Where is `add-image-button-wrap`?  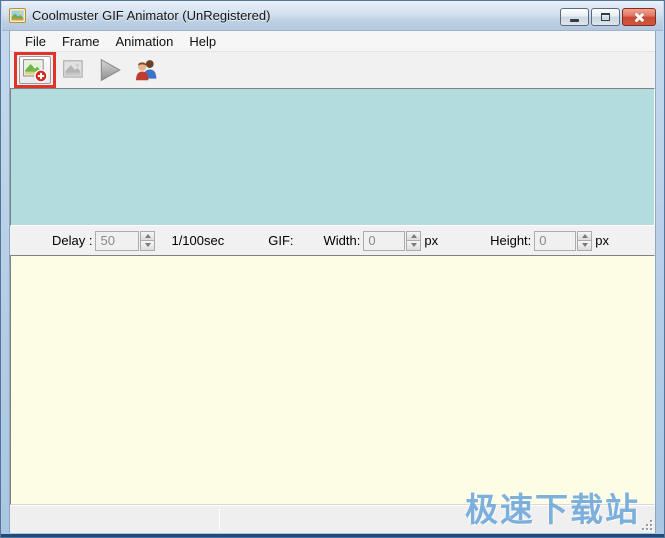 add-image-button-wrap is located at coordinates (35, 70).